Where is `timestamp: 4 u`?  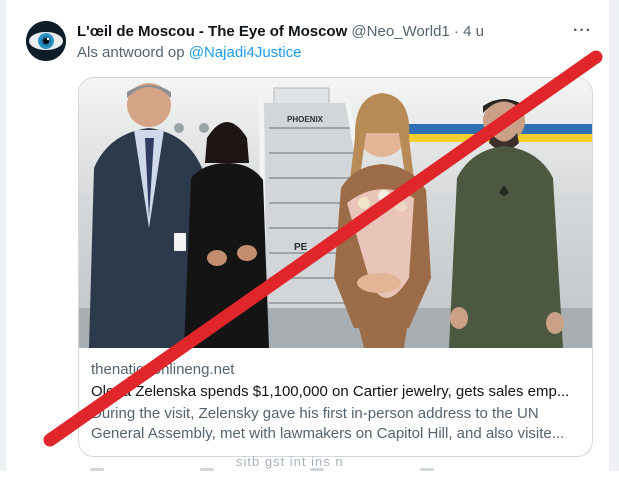
timestamp: 4 u is located at coordinates (473, 31).